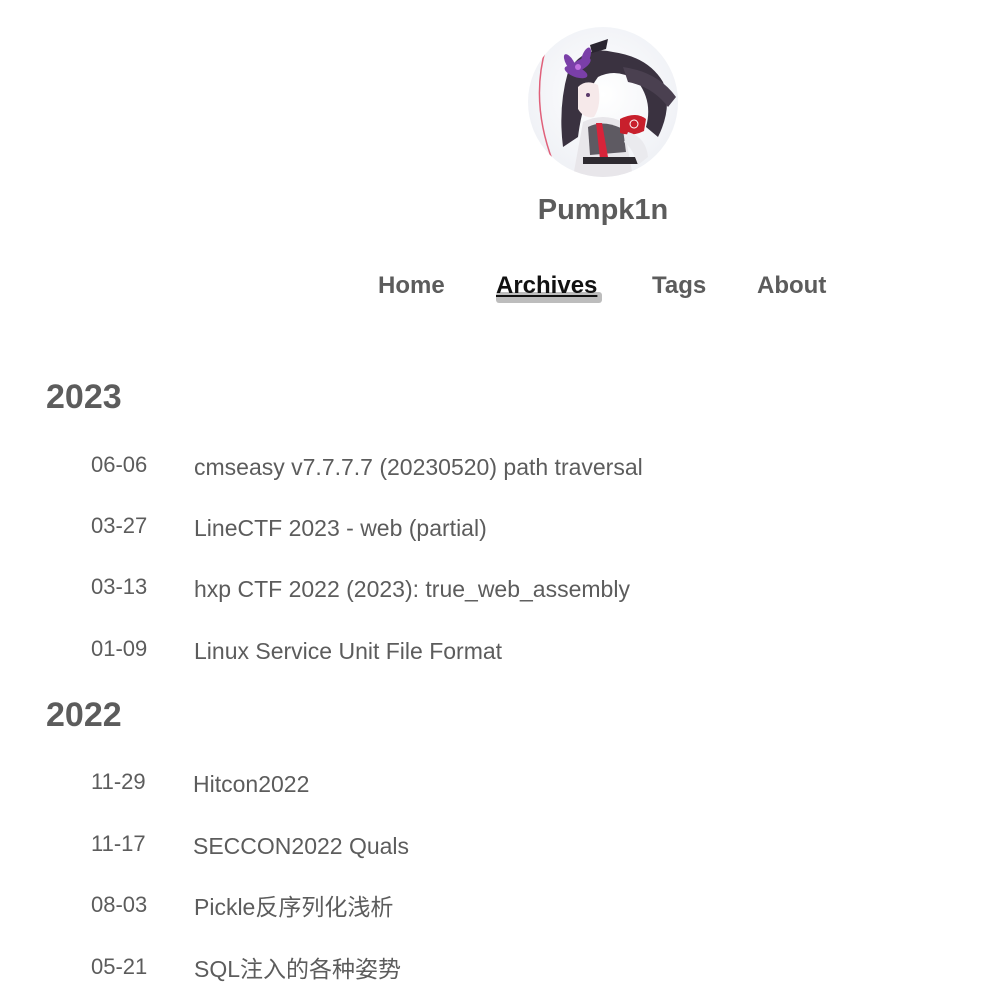  Describe the element at coordinates (603, 210) in the screenshot. I see `site-title: Pumpk1n` at that location.